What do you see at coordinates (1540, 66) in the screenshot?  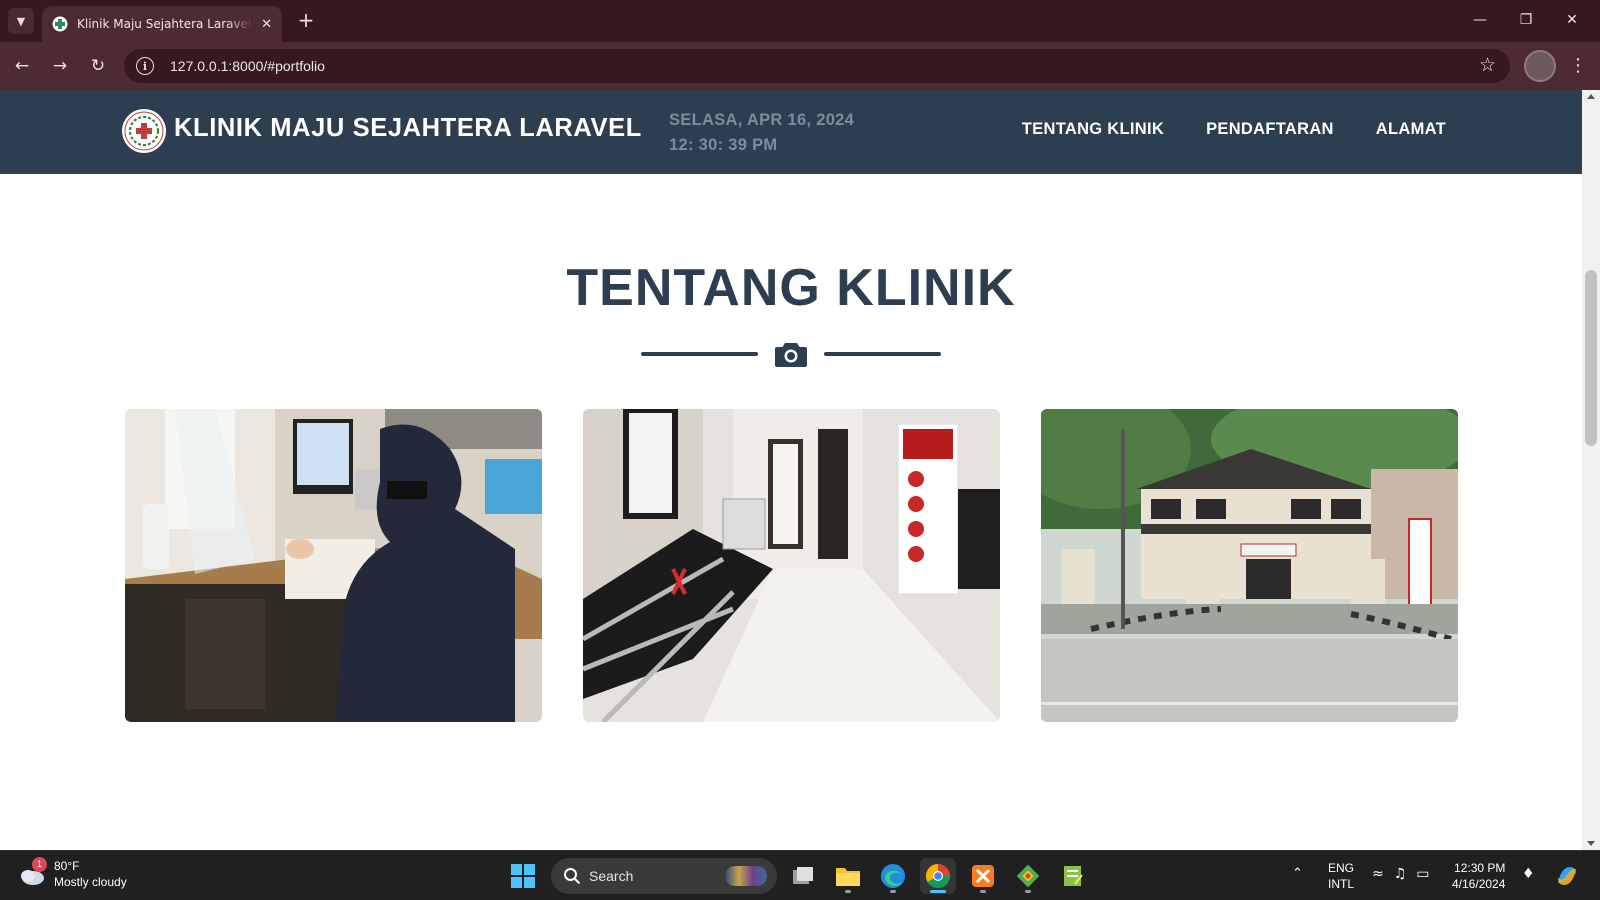 I see `profile-avatar` at bounding box center [1540, 66].